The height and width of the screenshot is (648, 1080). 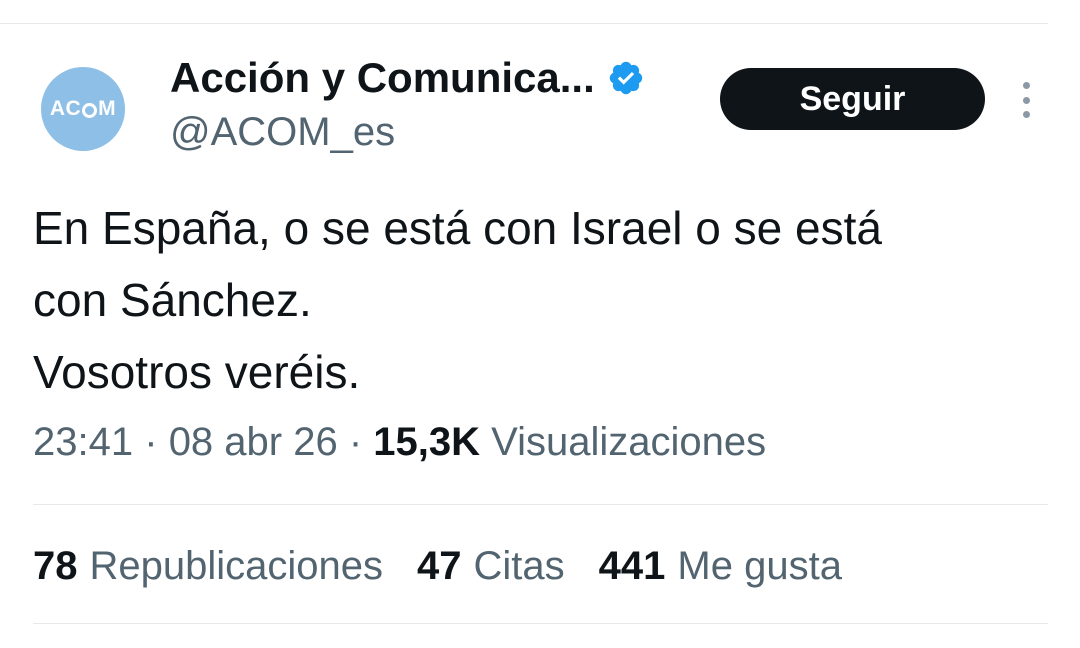 What do you see at coordinates (427, 442) in the screenshot?
I see `views-count: 15,3K` at bounding box center [427, 442].